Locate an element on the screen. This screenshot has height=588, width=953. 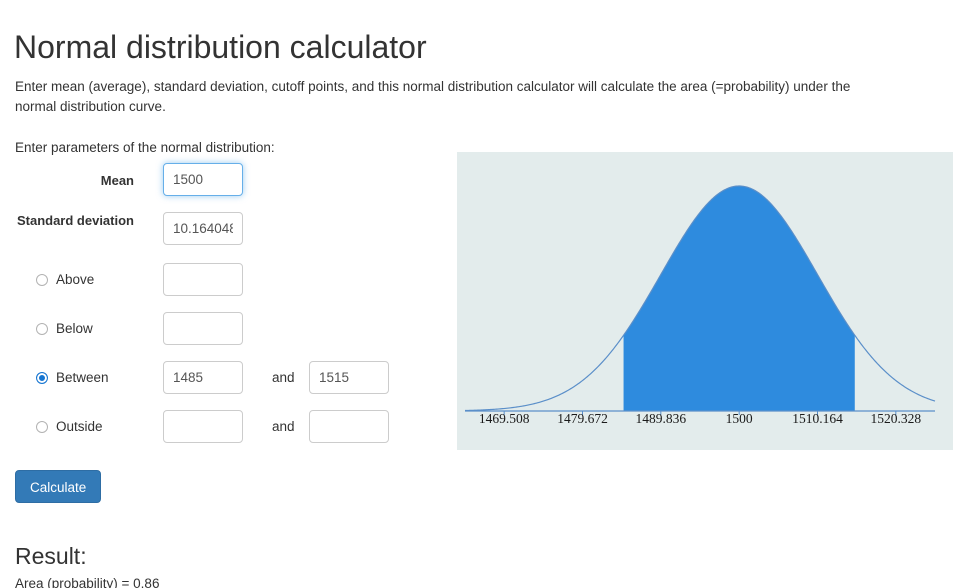
radio-option-below: Below is located at coordinates (64, 329).